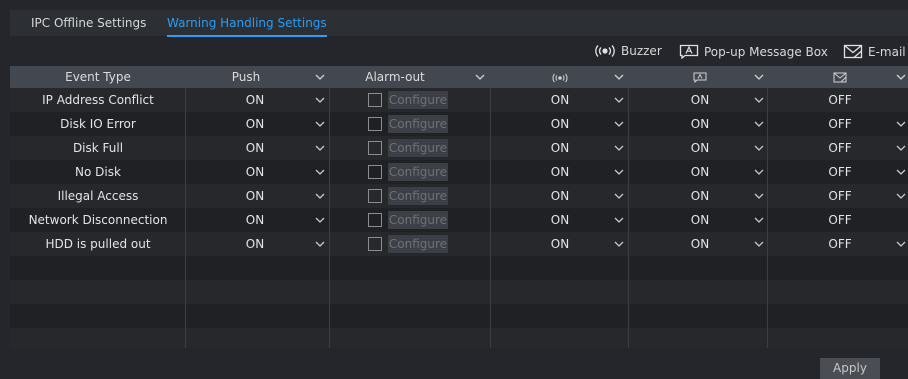 The image size is (908, 379). I want to click on header-email, so click(840, 77).